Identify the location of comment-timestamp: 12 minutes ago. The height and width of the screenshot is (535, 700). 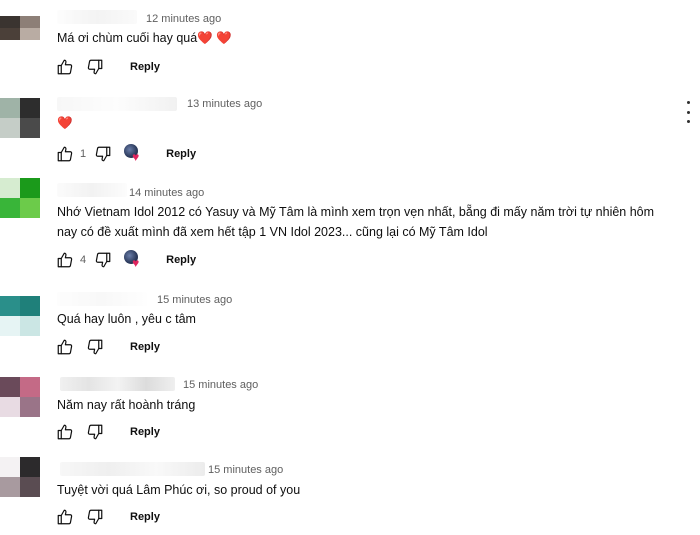
(183, 19).